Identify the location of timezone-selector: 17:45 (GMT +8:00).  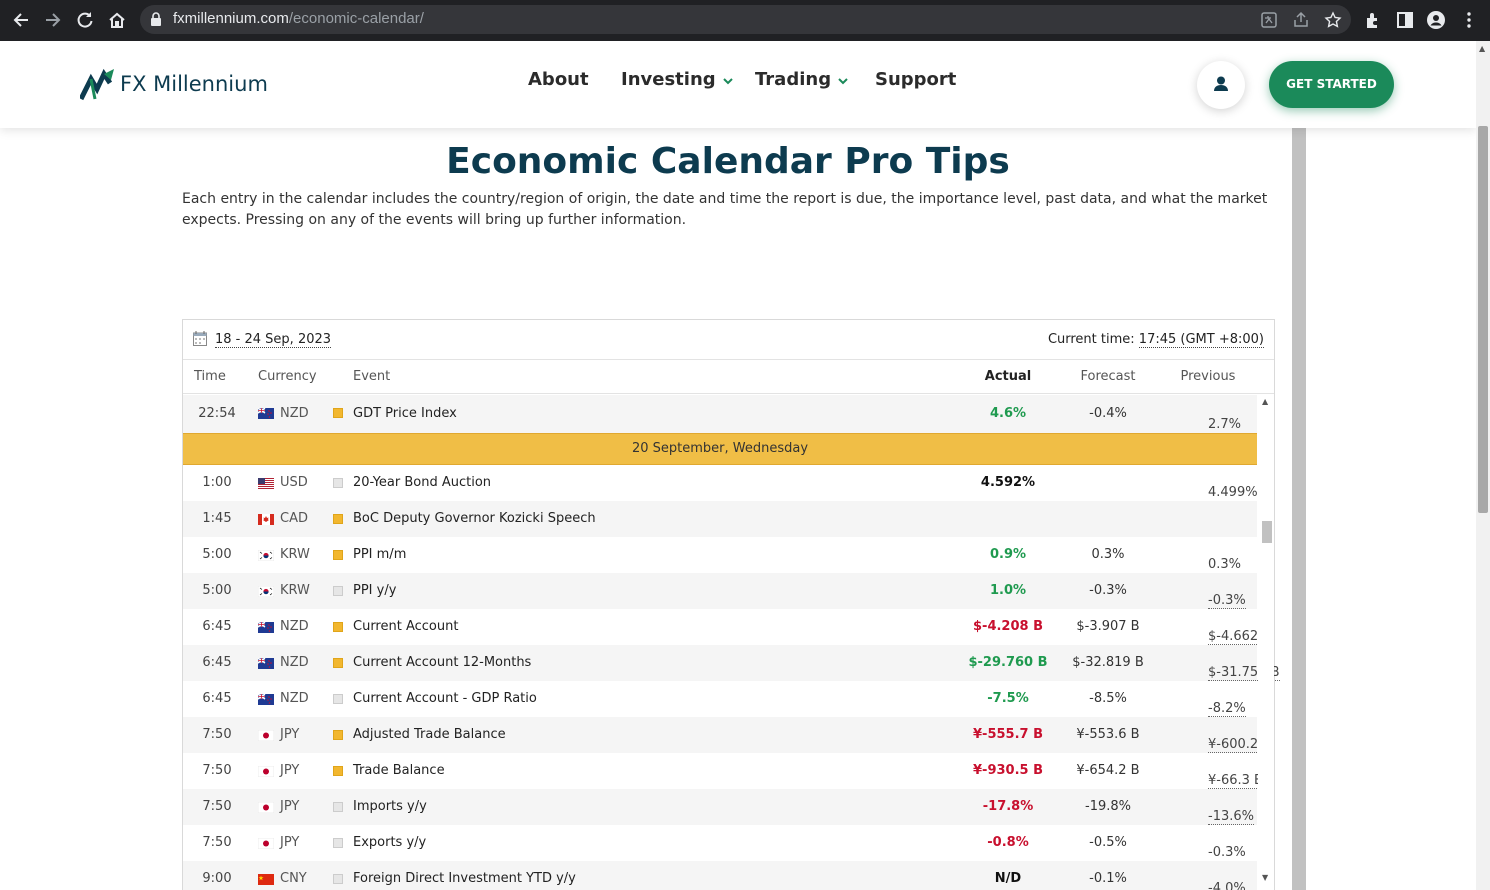
(1201, 340).